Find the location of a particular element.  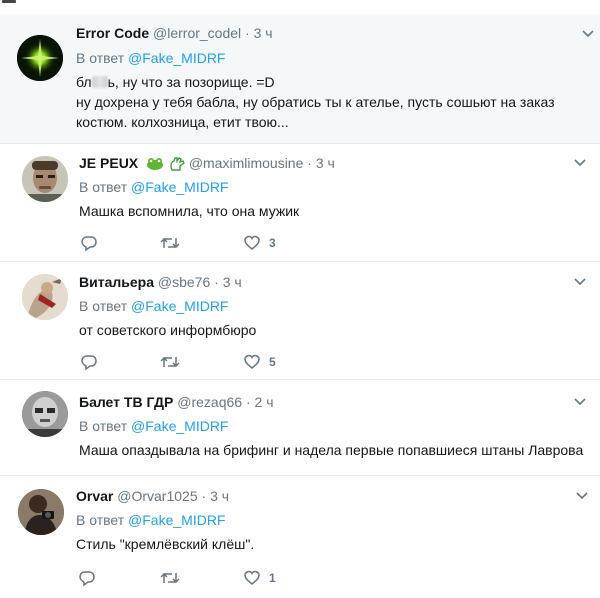

censor-blur is located at coordinates (99, 82).